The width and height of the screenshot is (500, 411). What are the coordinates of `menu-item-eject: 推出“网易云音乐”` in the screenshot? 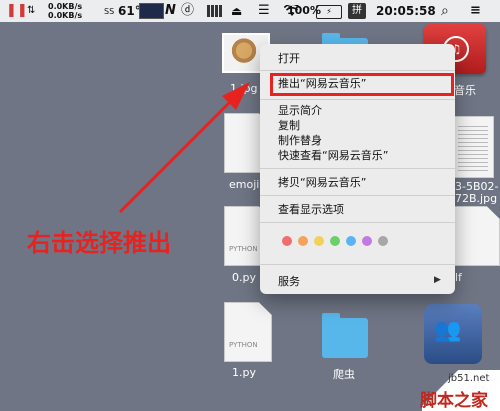 It's located at (362, 84).